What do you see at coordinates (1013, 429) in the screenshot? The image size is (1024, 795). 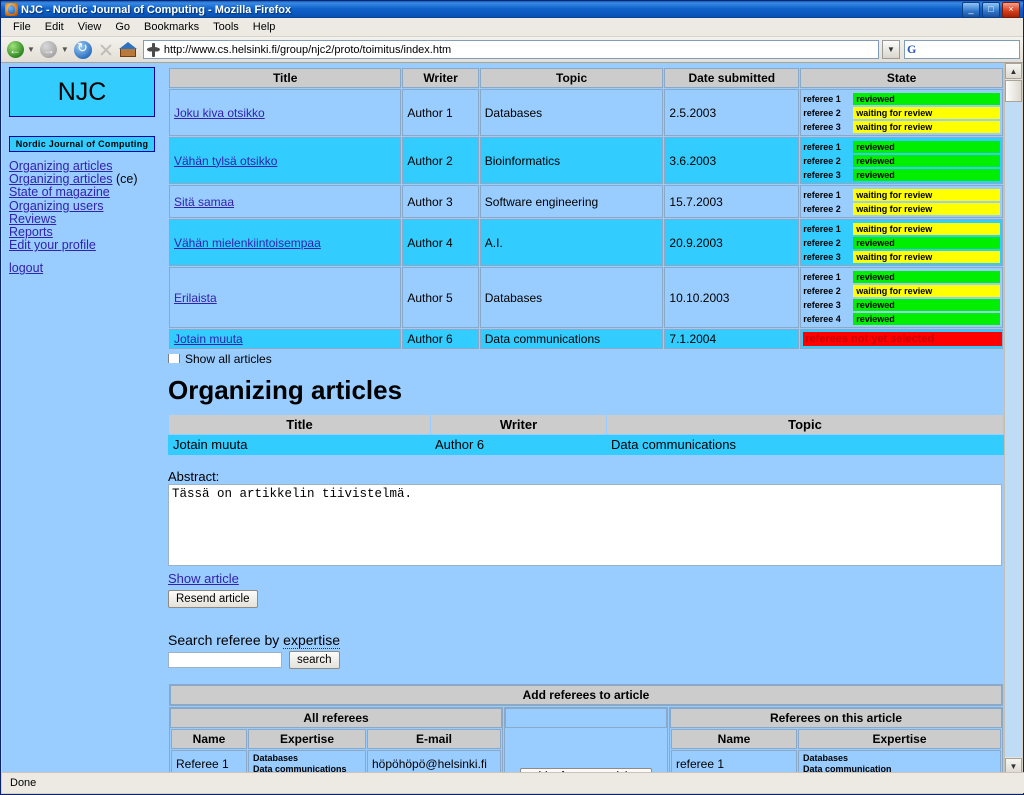 I see `scroll-trough` at bounding box center [1013, 429].